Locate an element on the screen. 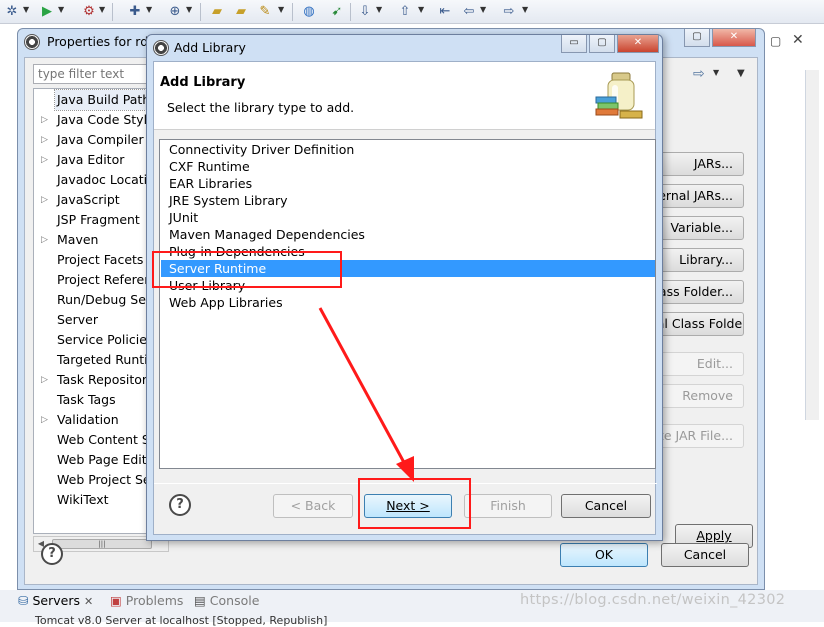 The width and height of the screenshot is (824, 627). watermark: https://blog.csdn.net/weixin_42302 is located at coordinates (653, 600).